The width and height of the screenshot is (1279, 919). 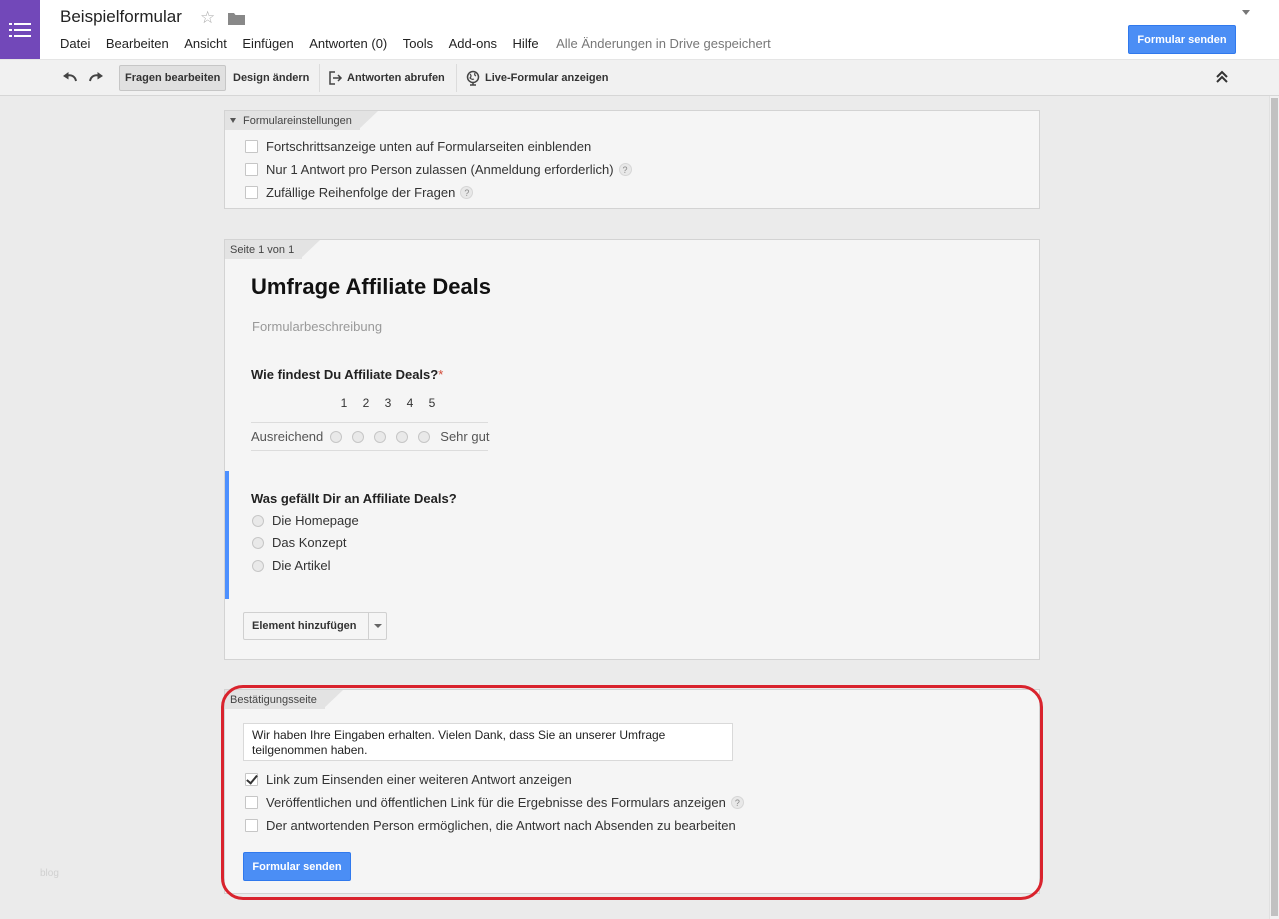 I want to click on watermark: blog, so click(x=49, y=873).